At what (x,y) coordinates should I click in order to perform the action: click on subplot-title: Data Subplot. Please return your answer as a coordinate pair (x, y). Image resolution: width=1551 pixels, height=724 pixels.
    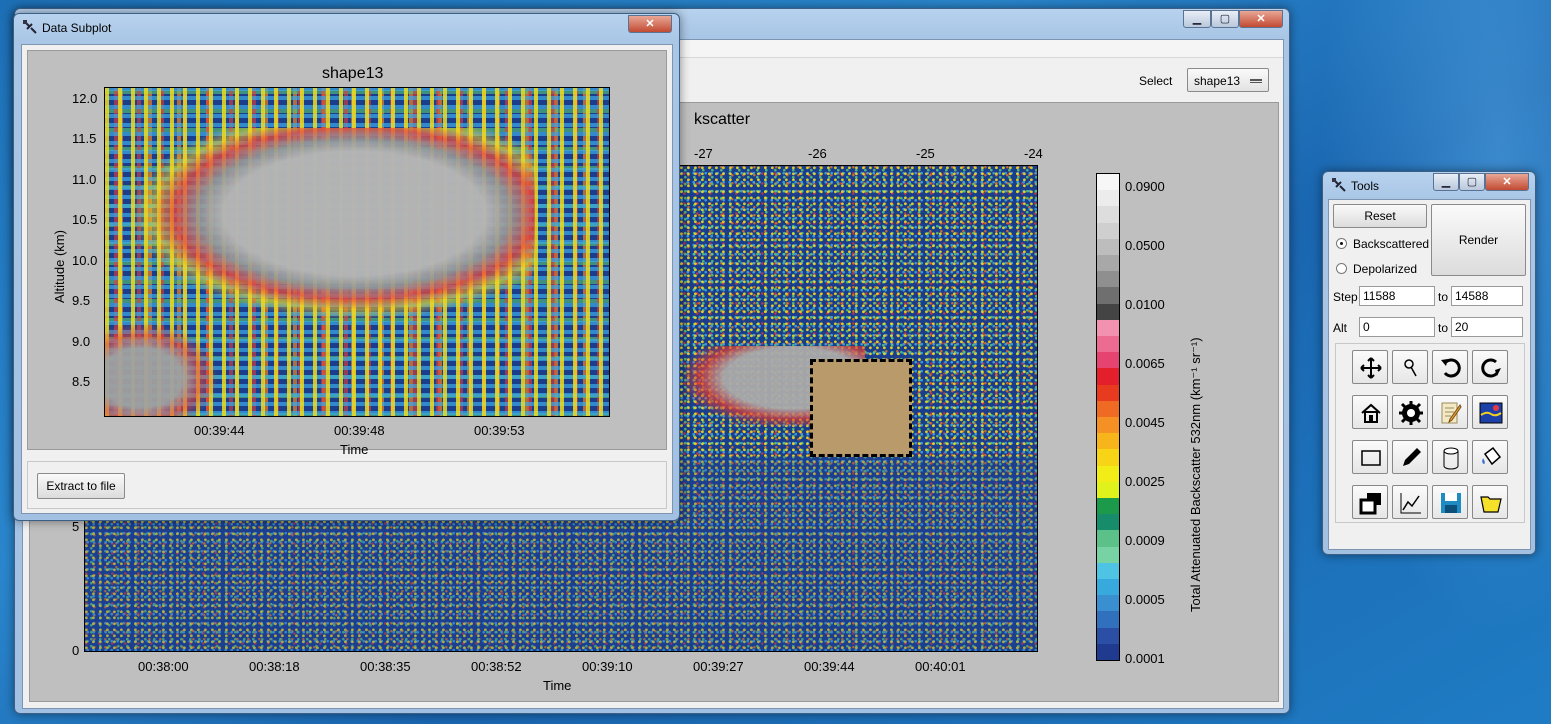
    Looking at the image, I should click on (77, 28).